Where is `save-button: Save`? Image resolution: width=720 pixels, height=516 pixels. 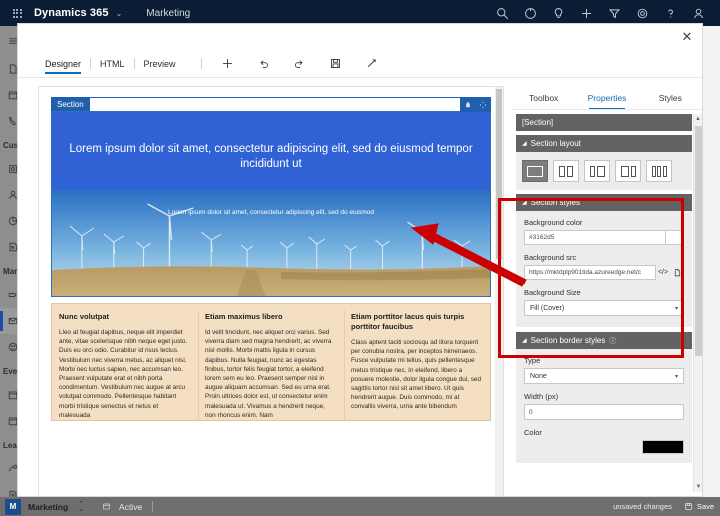
save-button: Save is located at coordinates (699, 506).